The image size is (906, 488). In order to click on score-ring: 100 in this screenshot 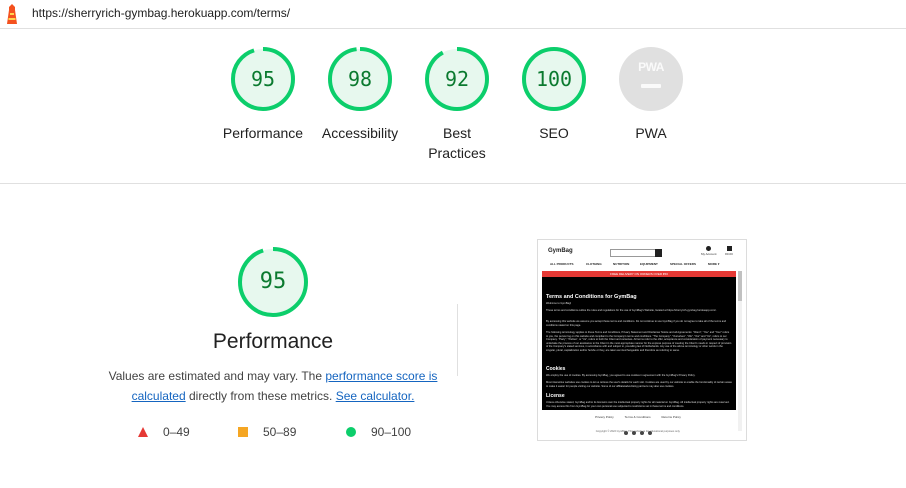, I will do `click(554, 79)`.